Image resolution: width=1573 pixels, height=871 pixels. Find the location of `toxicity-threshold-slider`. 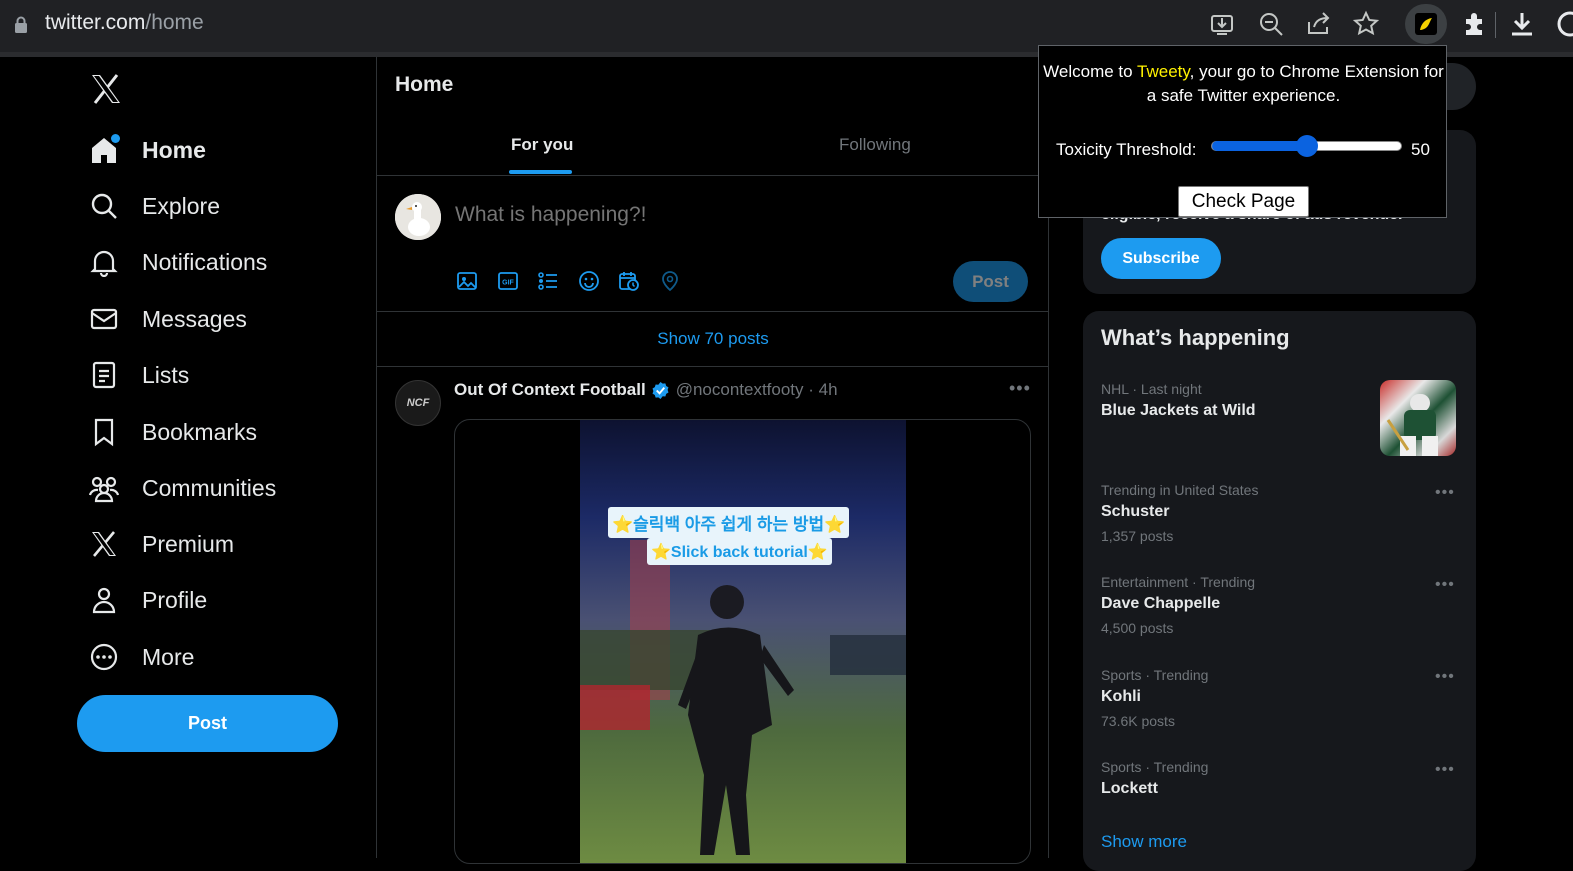

toxicity-threshold-slider is located at coordinates (1306, 146).